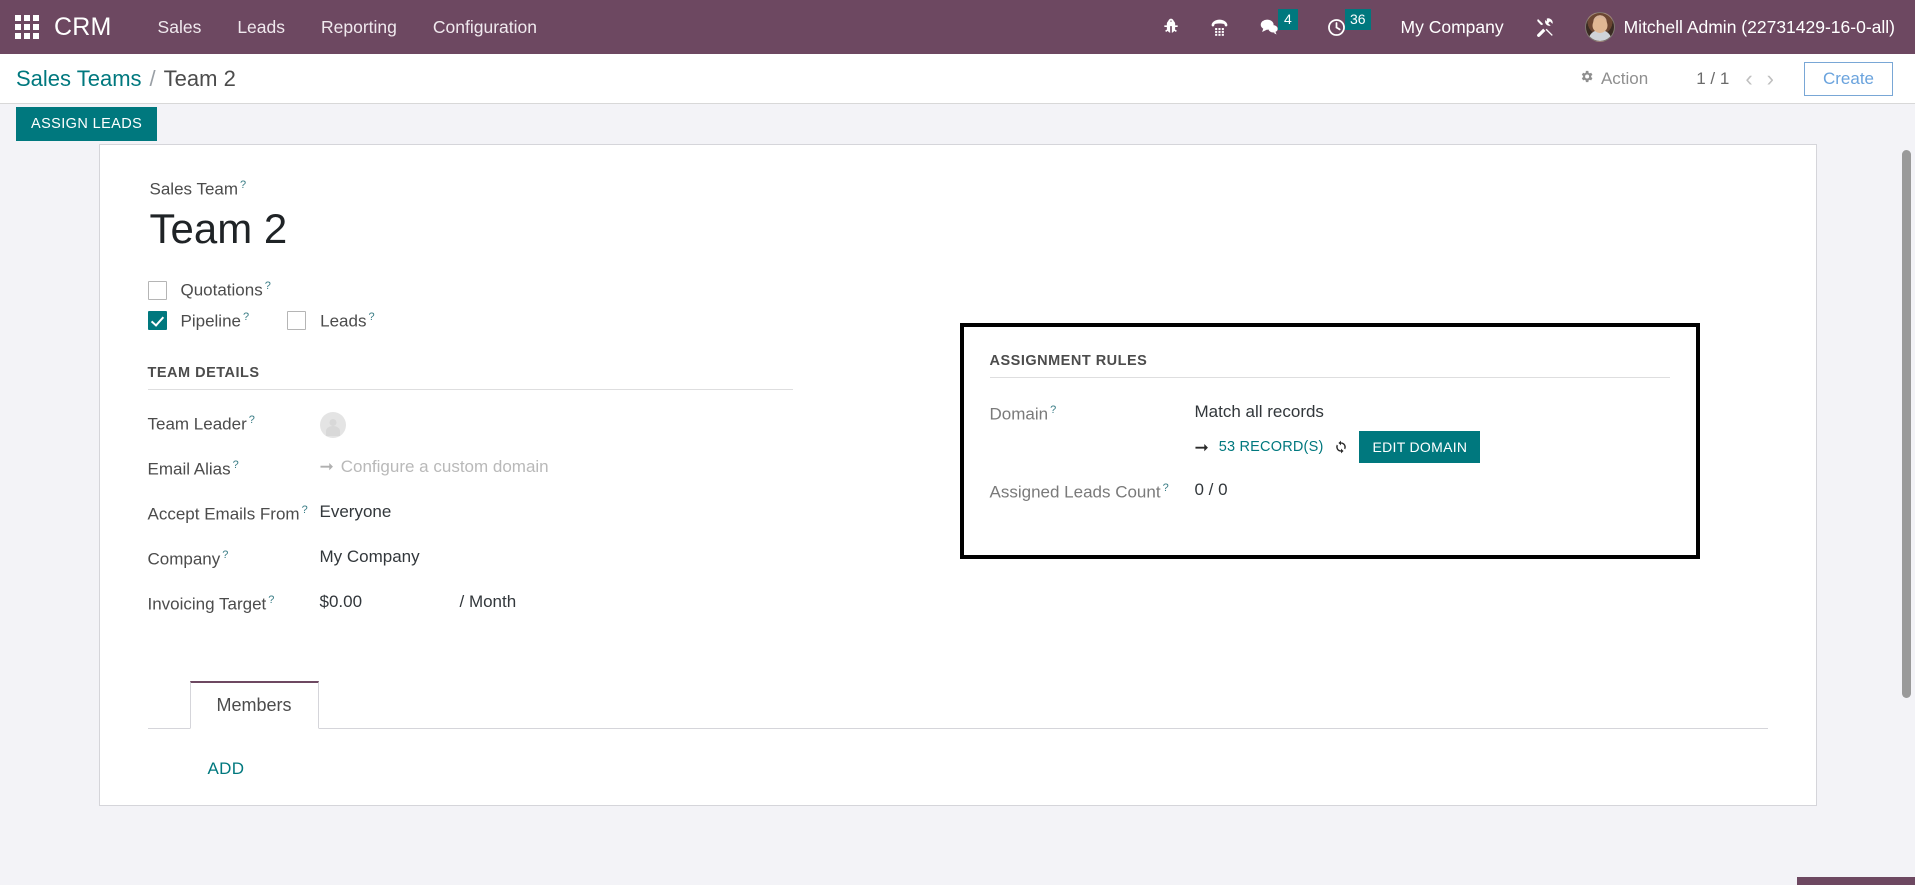 Image resolution: width=1915 pixels, height=885 pixels. What do you see at coordinates (201, 424) in the screenshot?
I see `team-leader-label: Team Leader?` at bounding box center [201, 424].